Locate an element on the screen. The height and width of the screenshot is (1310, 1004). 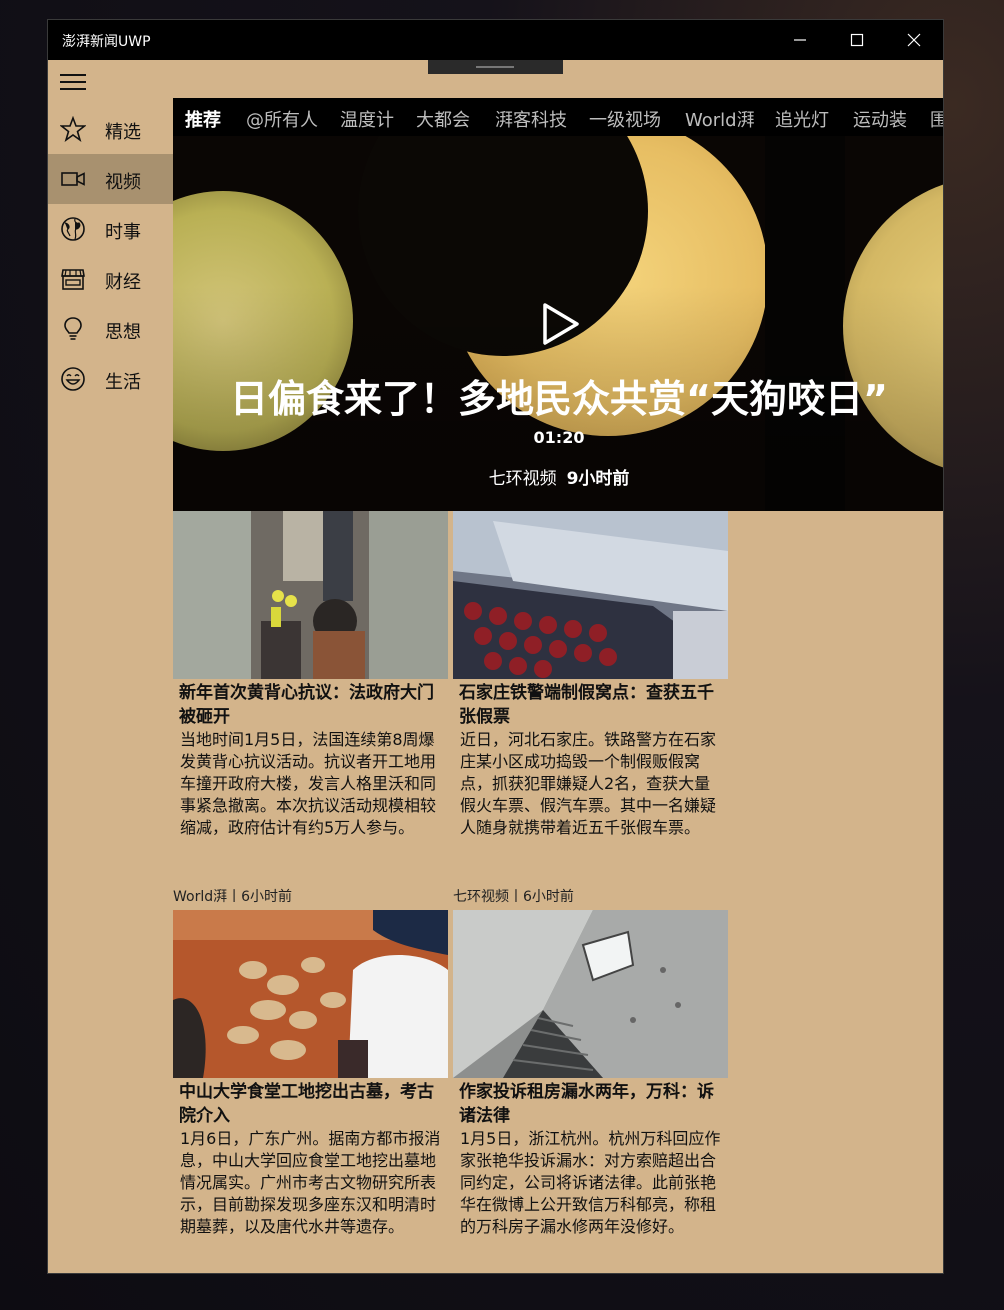
hero-source: 七环视频 is located at coordinates (522, 479).